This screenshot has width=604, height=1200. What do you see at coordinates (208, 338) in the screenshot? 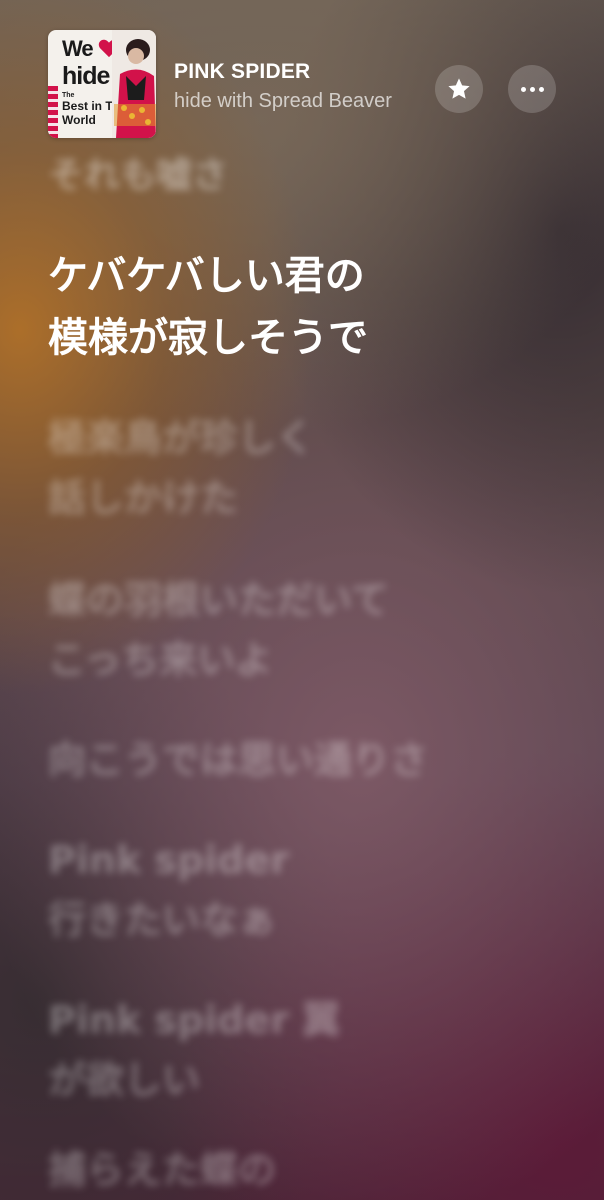
I see `lyric-text: 模様が寂しそうで` at bounding box center [208, 338].